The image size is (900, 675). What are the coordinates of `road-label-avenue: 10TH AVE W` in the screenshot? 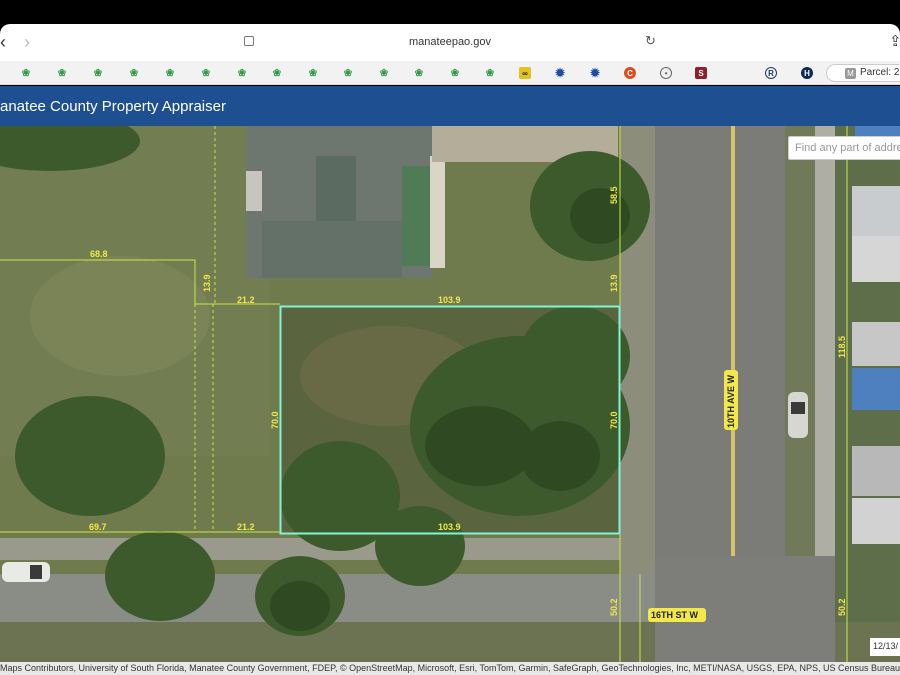 It's located at (731, 400).